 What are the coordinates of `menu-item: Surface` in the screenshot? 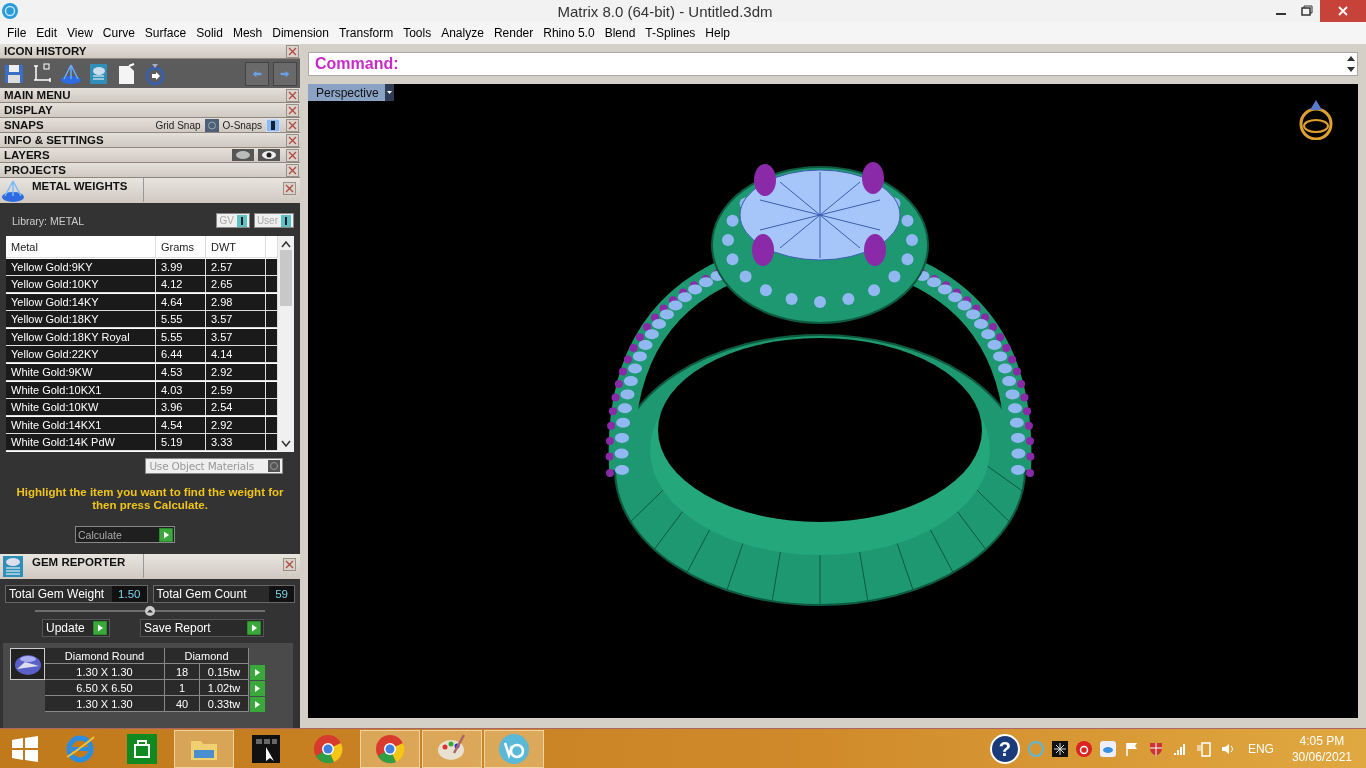 It's located at (165, 33).